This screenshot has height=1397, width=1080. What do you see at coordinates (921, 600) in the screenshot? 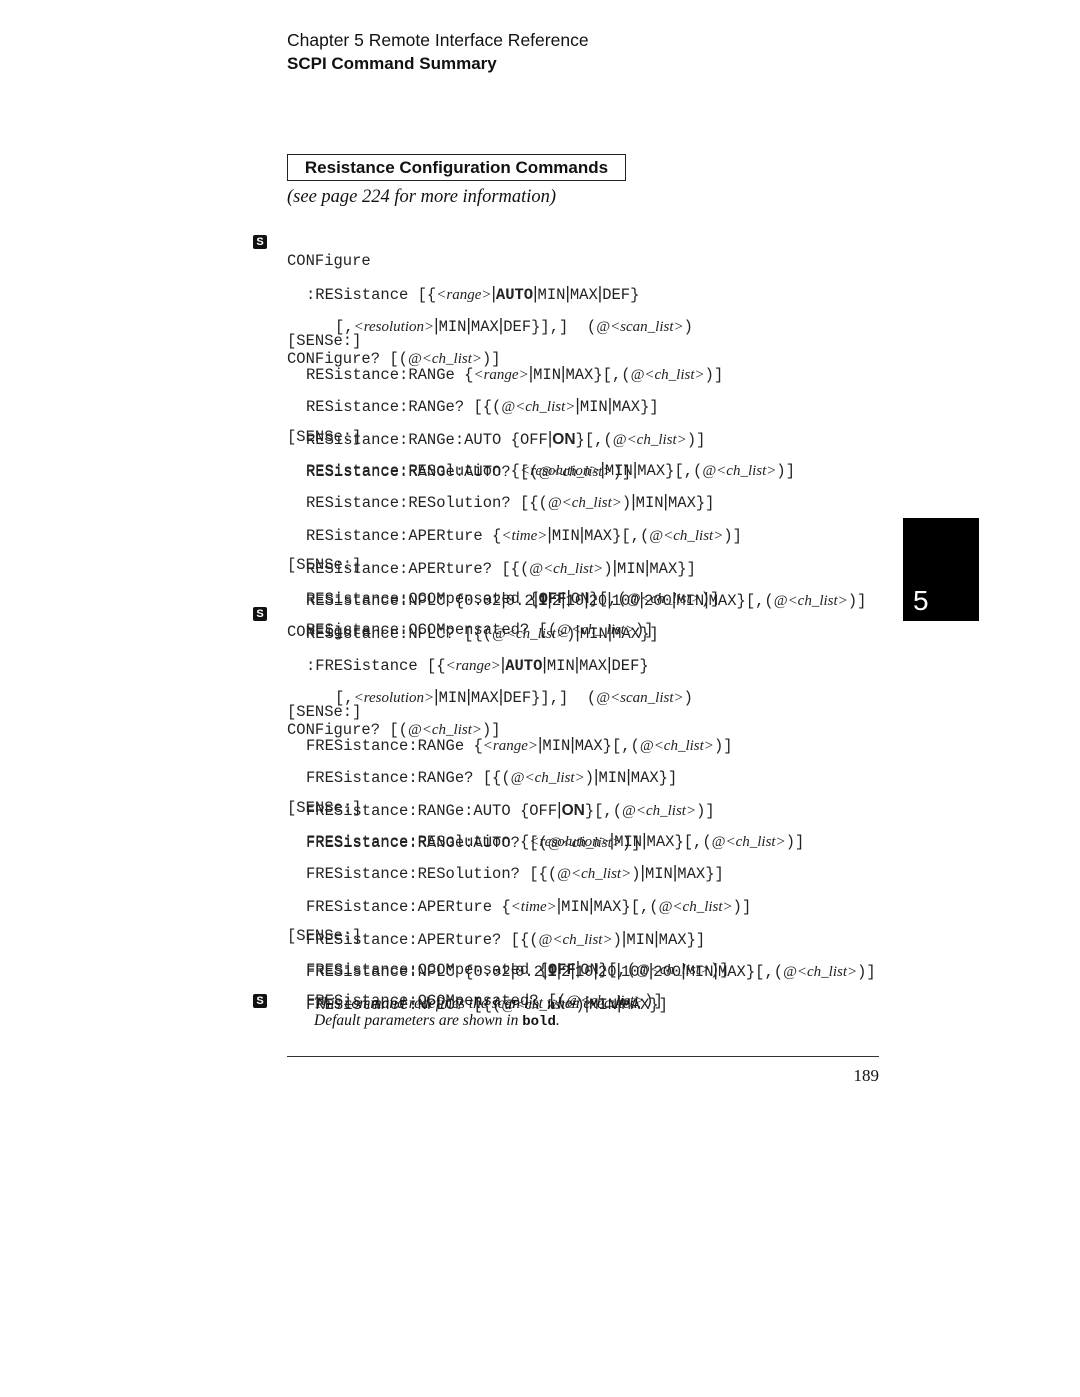
I see `chapter-tab-number: 5` at bounding box center [921, 600].